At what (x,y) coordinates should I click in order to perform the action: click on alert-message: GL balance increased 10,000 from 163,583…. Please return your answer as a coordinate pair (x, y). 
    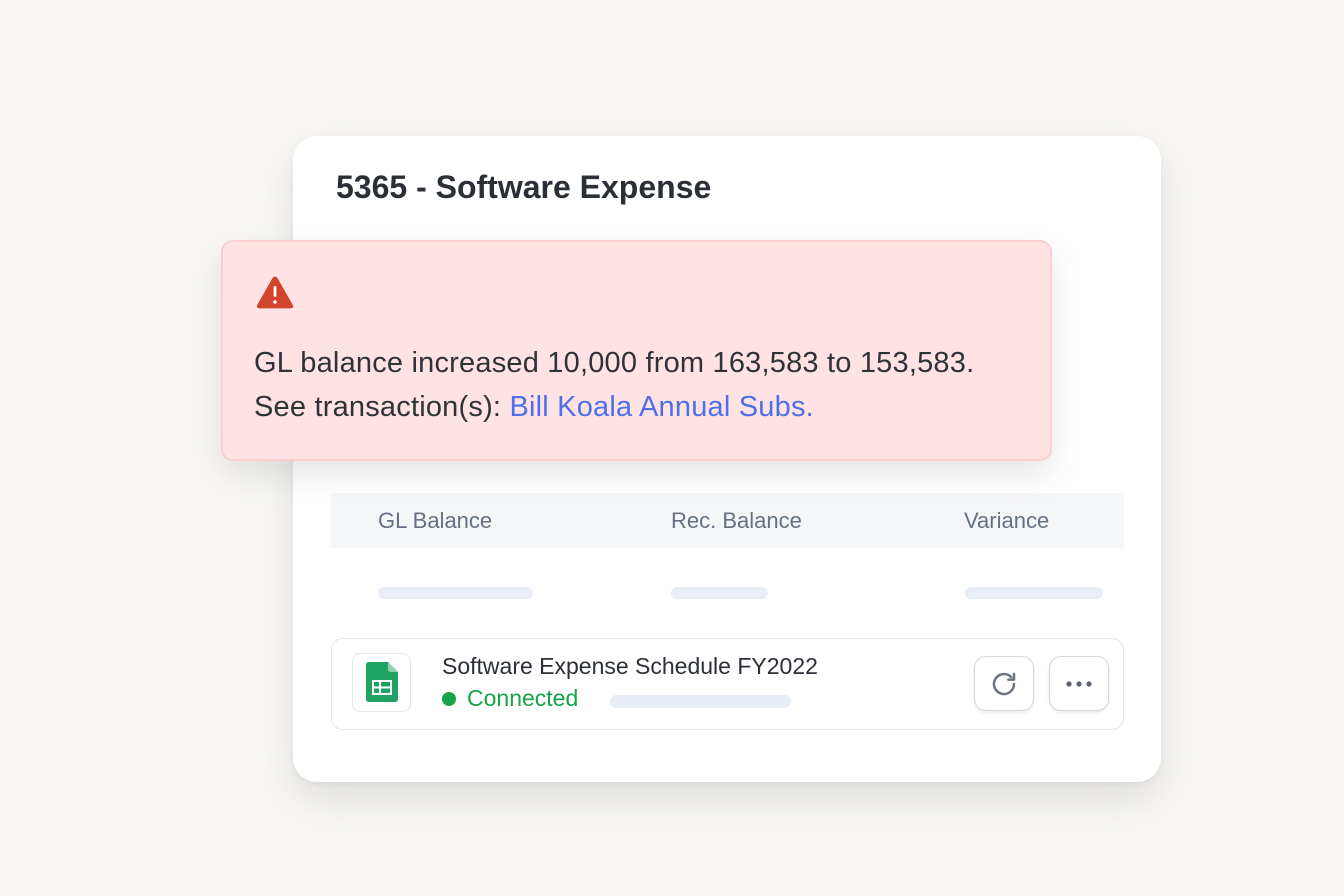
    Looking at the image, I should click on (639, 385).